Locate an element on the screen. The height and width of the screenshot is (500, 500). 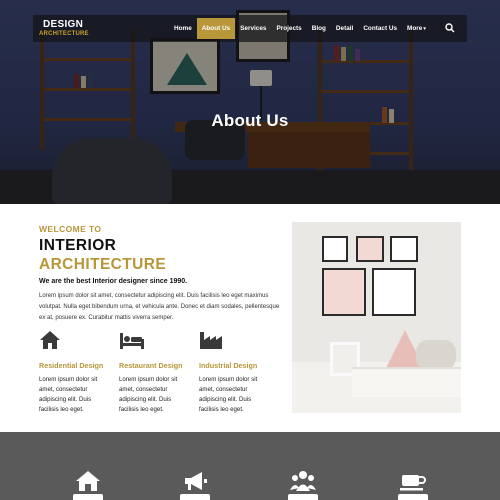
nav-more-dropdown: More▾ is located at coordinates (416, 28).